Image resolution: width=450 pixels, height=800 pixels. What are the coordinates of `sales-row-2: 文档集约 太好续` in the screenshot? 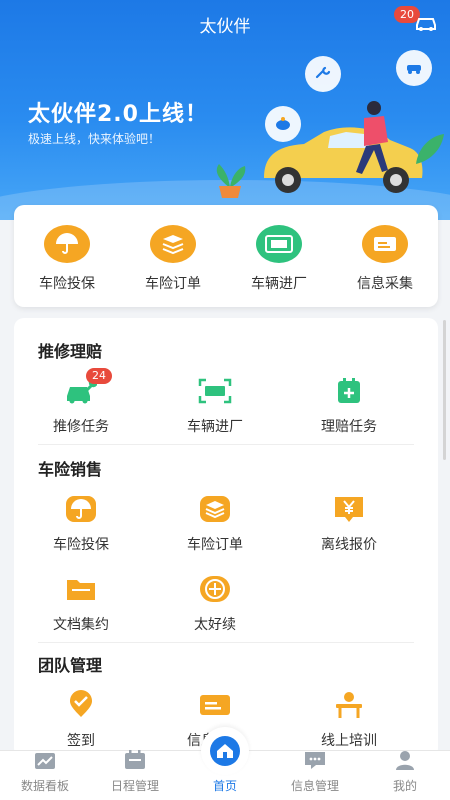 It's located at (226, 604).